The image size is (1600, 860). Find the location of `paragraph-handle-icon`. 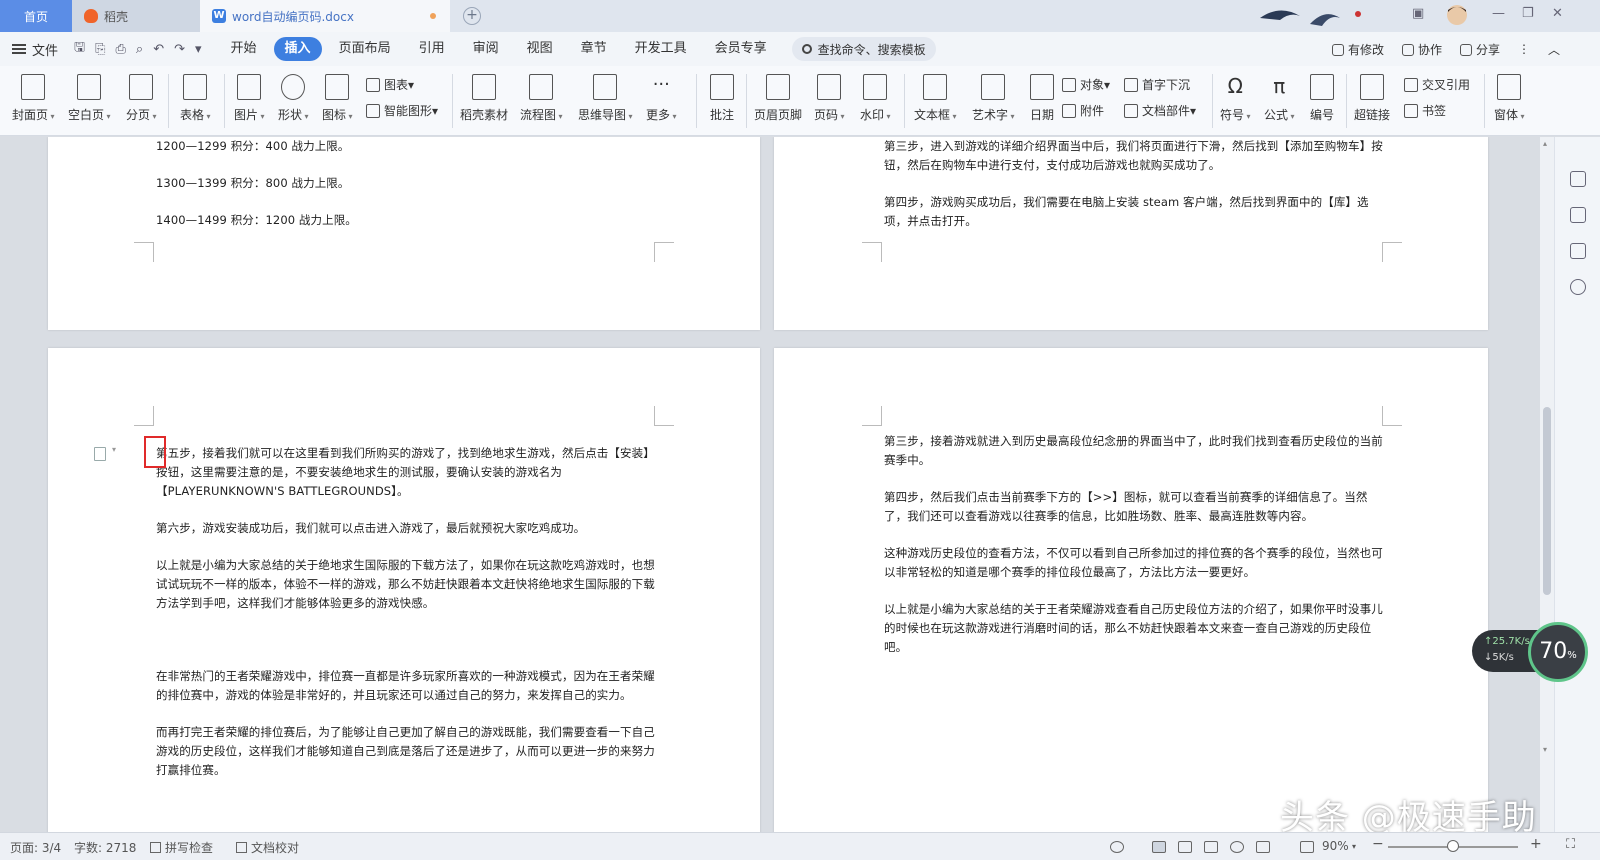

paragraph-handle-icon is located at coordinates (100, 454).